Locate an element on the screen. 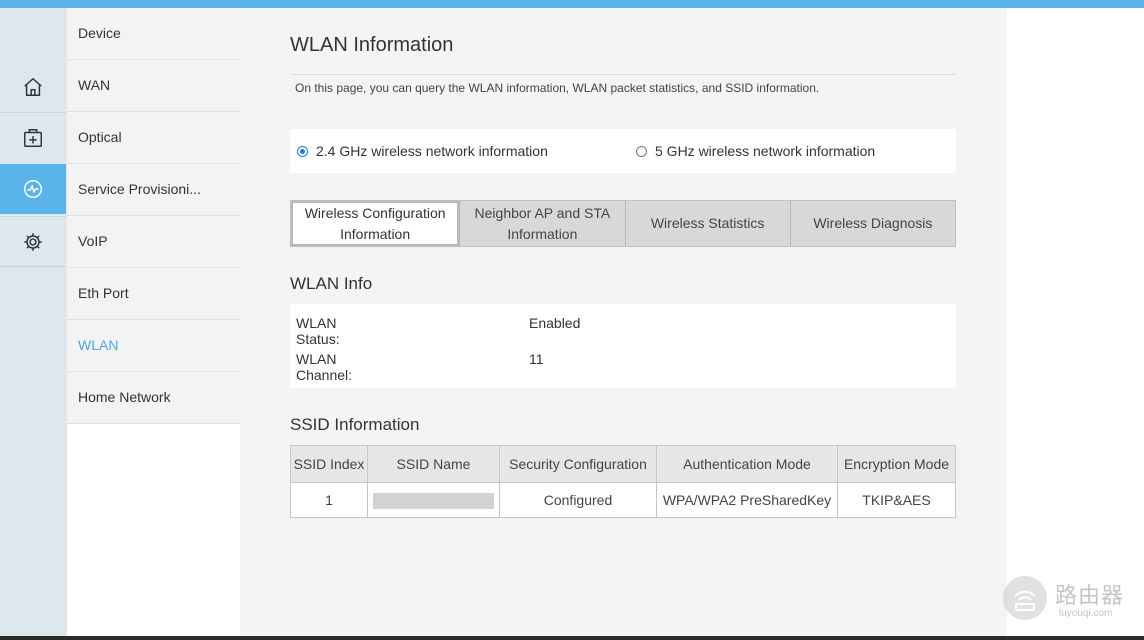  submenu-item-wlan: WLAN is located at coordinates (153, 346).